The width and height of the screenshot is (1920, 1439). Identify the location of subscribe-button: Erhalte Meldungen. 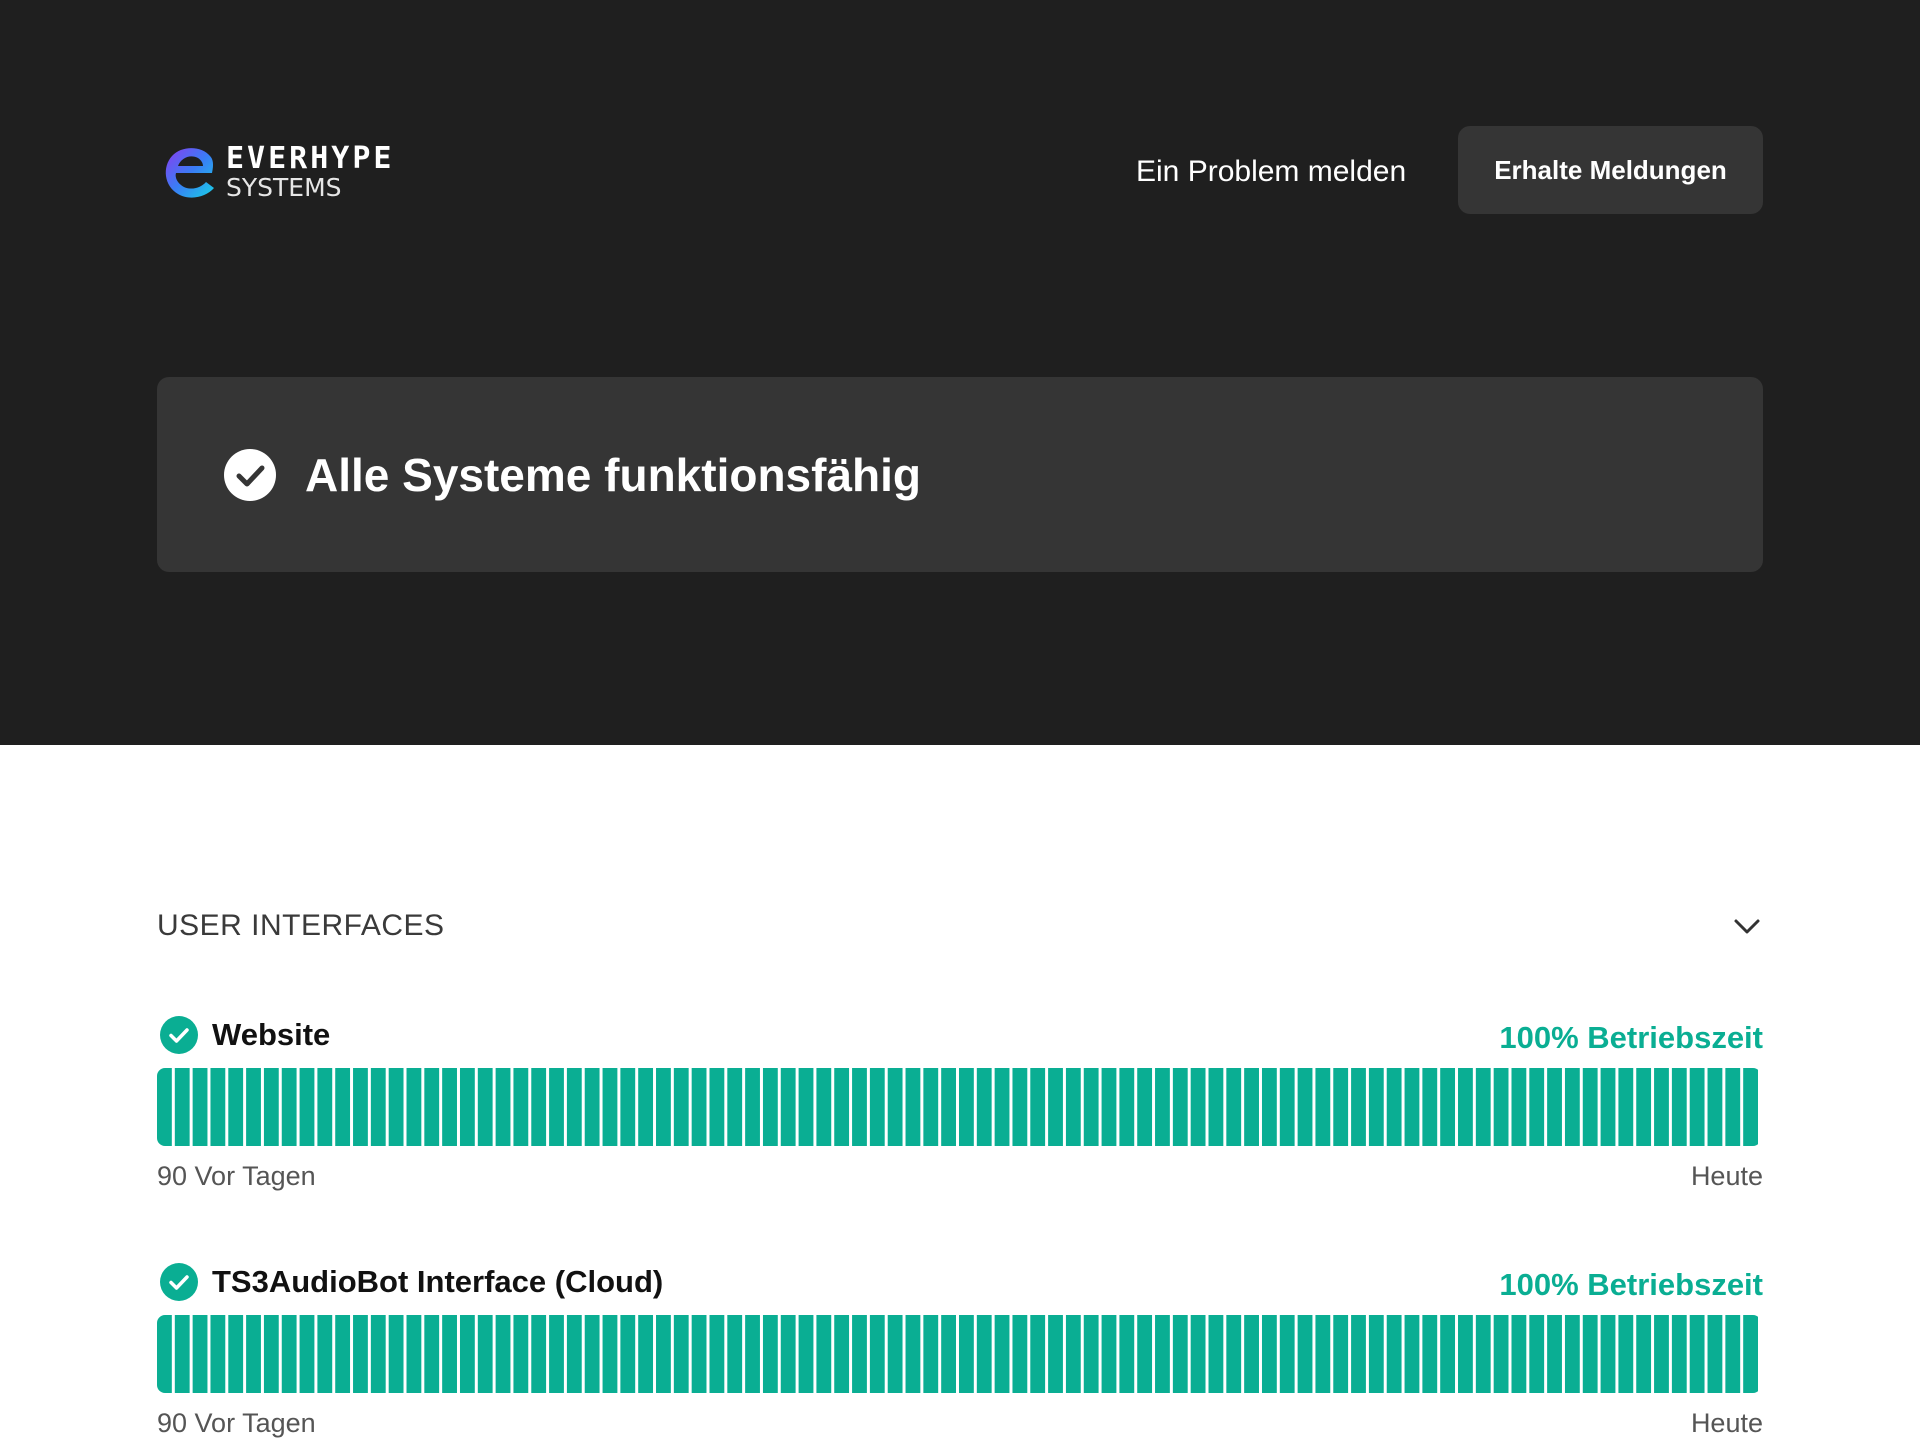
(1610, 170).